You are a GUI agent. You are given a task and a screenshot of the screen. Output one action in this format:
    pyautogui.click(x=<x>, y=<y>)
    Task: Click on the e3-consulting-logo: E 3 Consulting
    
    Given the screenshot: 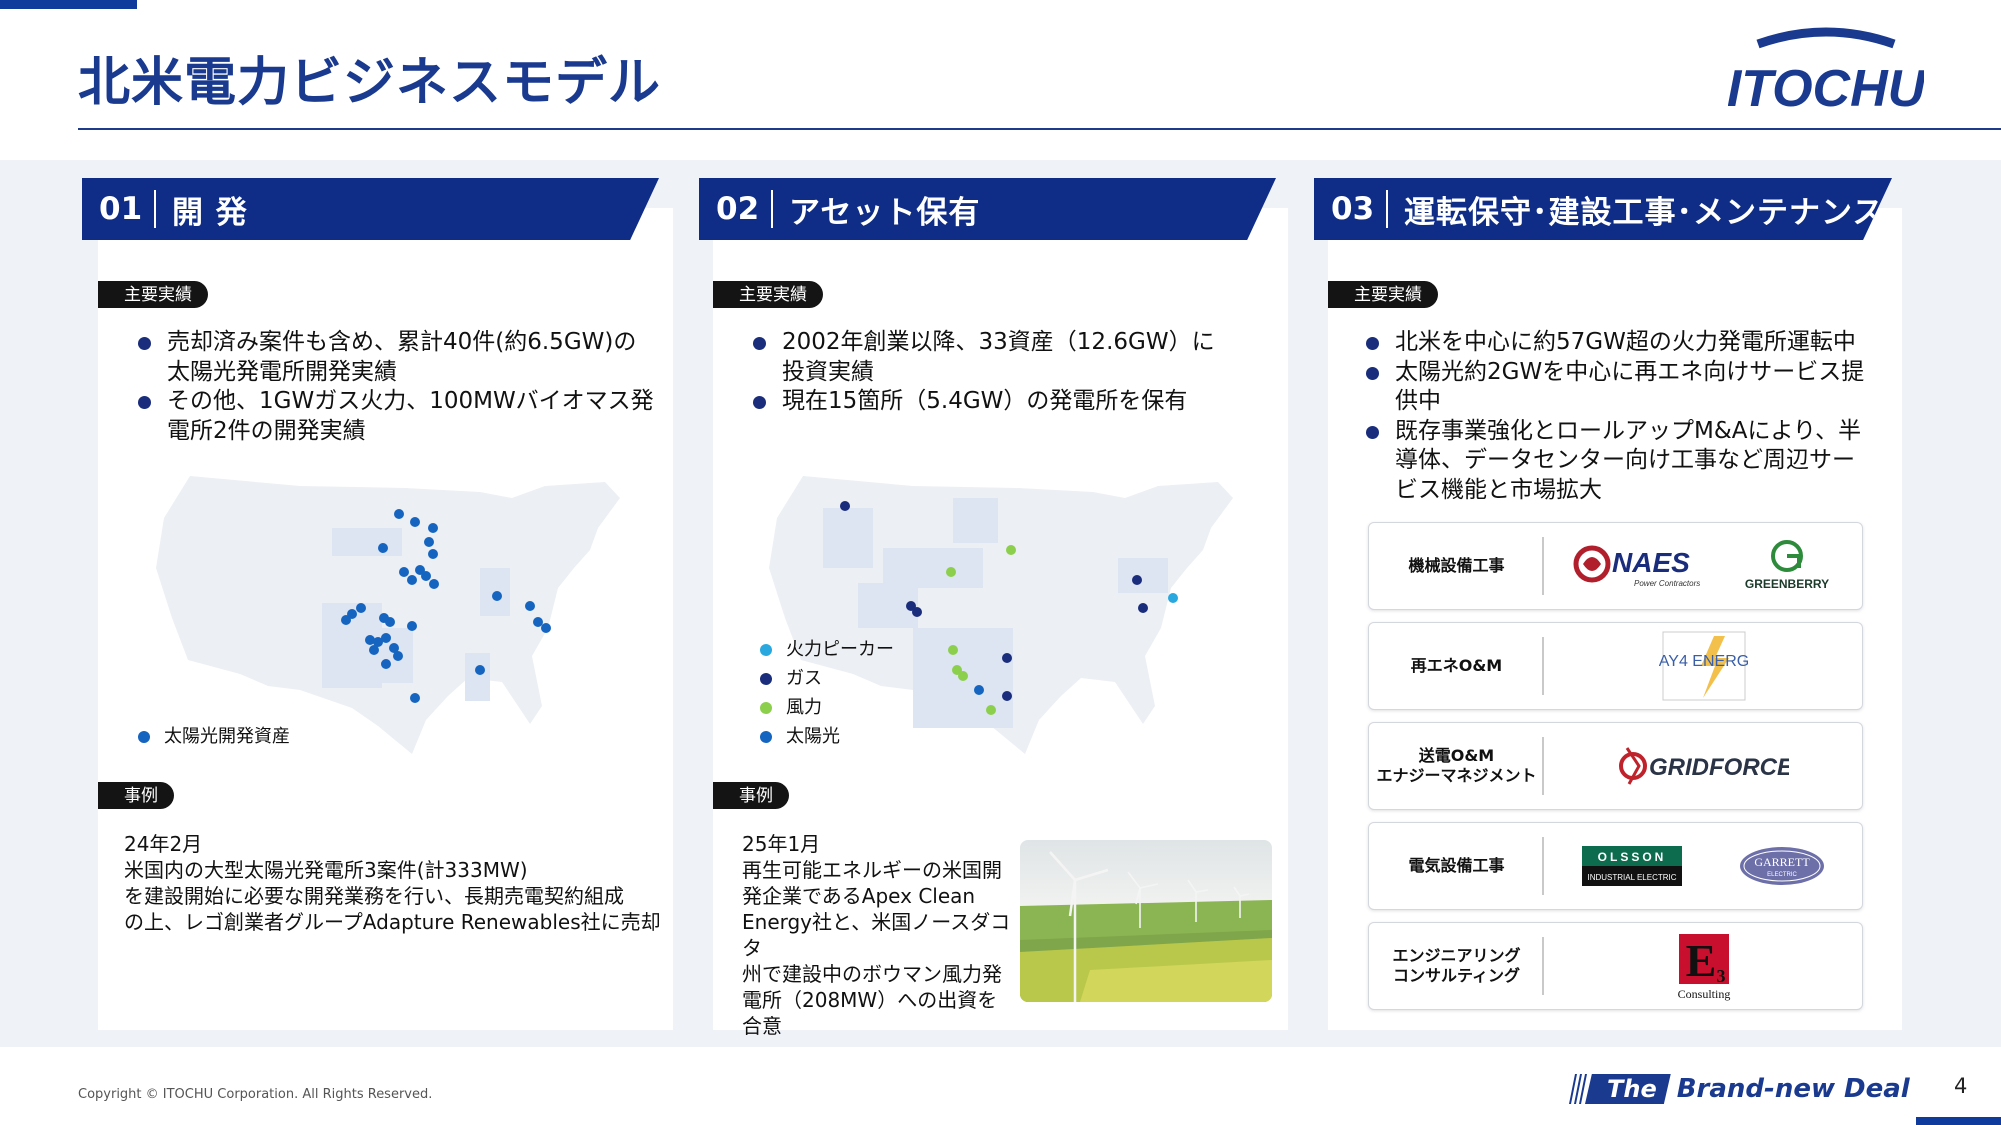 What is the action you would take?
    pyautogui.click(x=1704, y=967)
    